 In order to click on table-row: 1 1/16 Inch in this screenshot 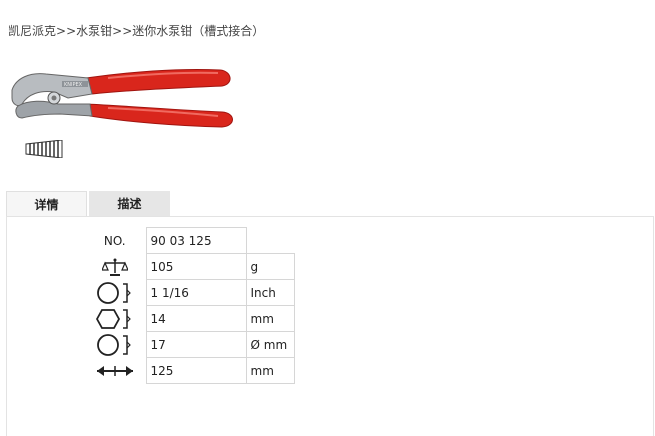, I will do `click(189, 292)`.